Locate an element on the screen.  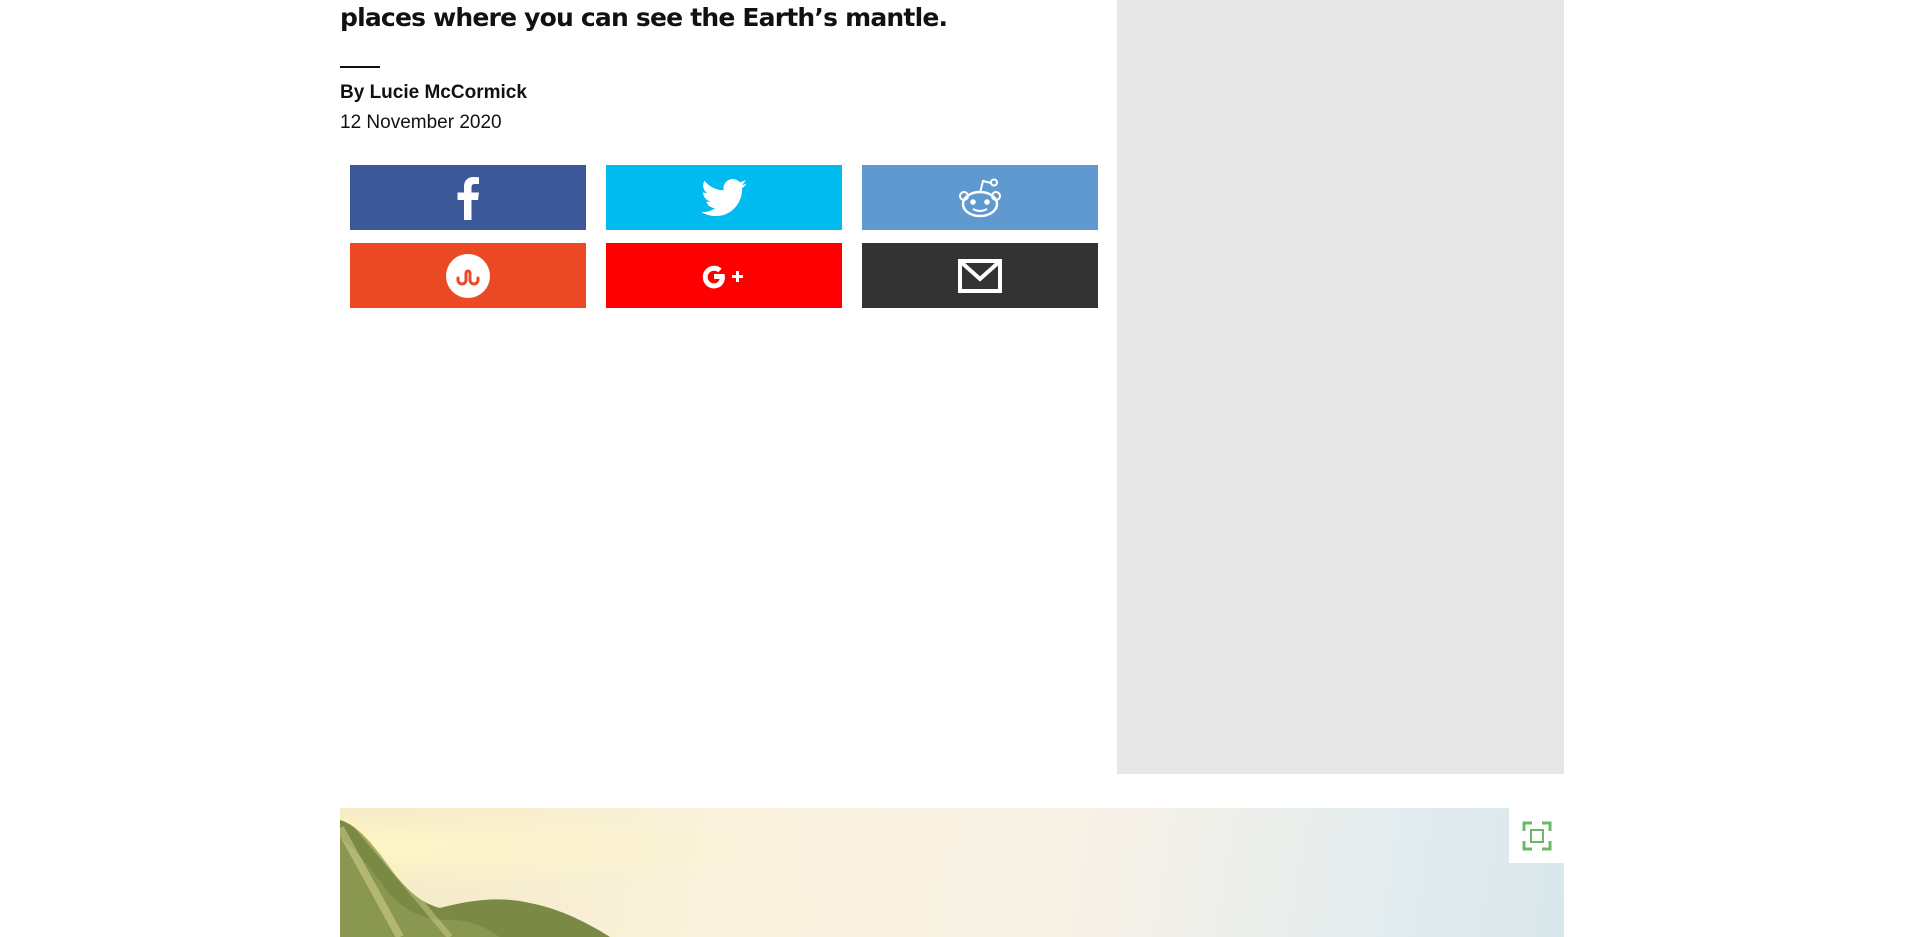
google-plus-icon is located at coordinates (722, 276).